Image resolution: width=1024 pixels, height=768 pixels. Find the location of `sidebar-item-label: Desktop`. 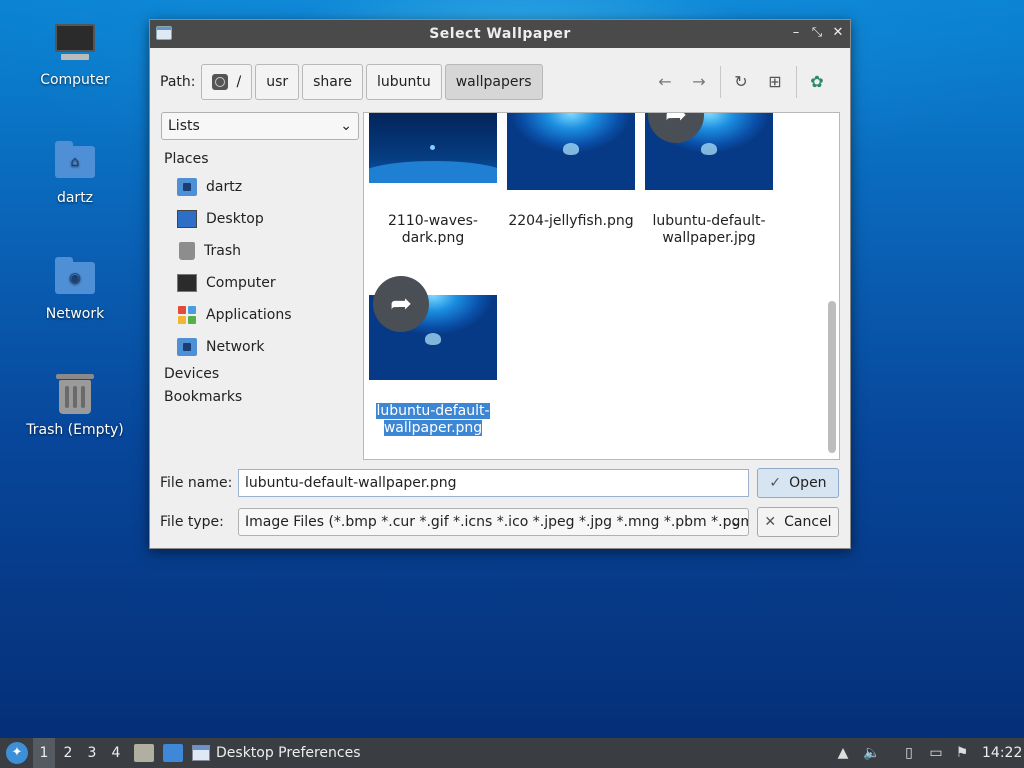

sidebar-item-label: Desktop is located at coordinates (235, 219).